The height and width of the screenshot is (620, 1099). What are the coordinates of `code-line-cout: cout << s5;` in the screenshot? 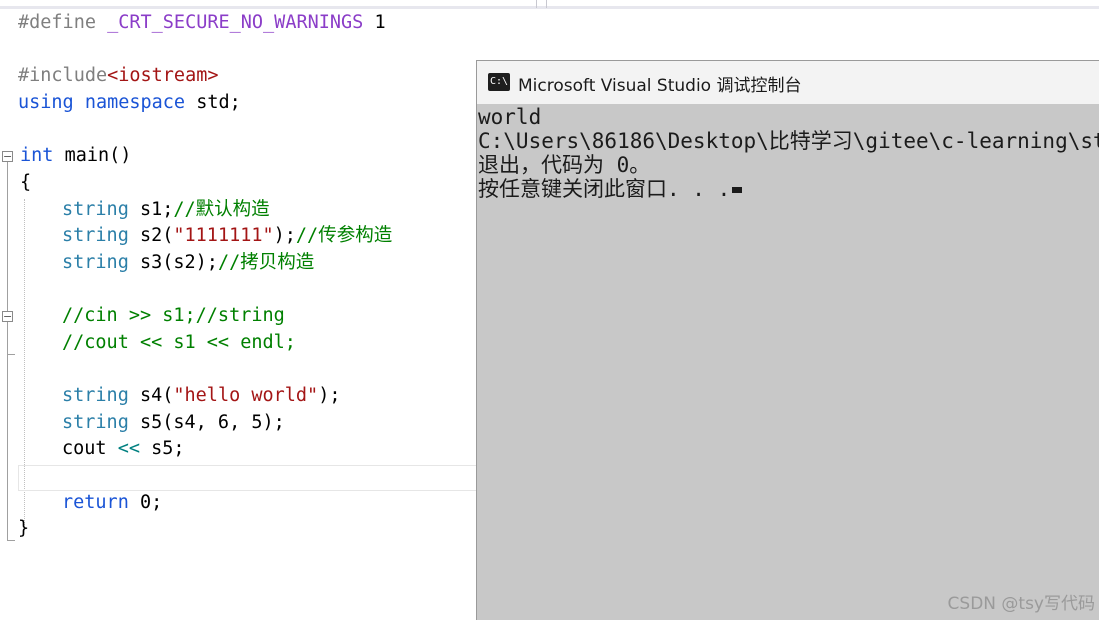 It's located at (123, 449).